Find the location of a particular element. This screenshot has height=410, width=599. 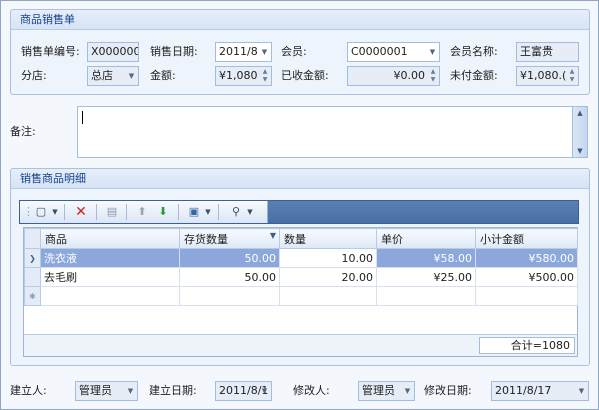

modified-date-value: 2011/8/17 is located at coordinates (523, 390).